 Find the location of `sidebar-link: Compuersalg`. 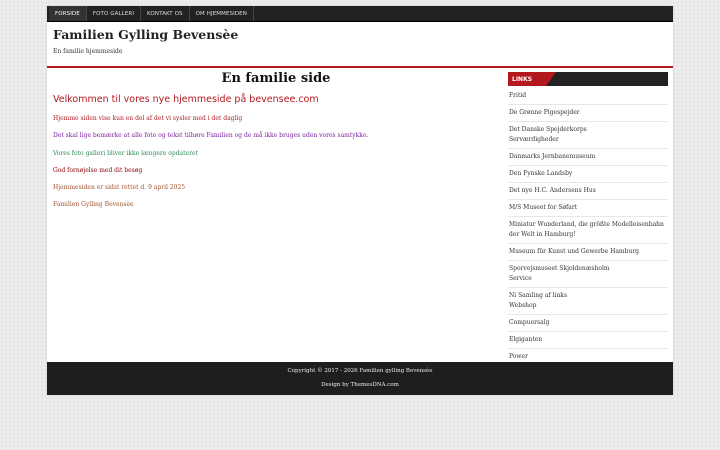

sidebar-link: Compuersalg is located at coordinates (588, 323).